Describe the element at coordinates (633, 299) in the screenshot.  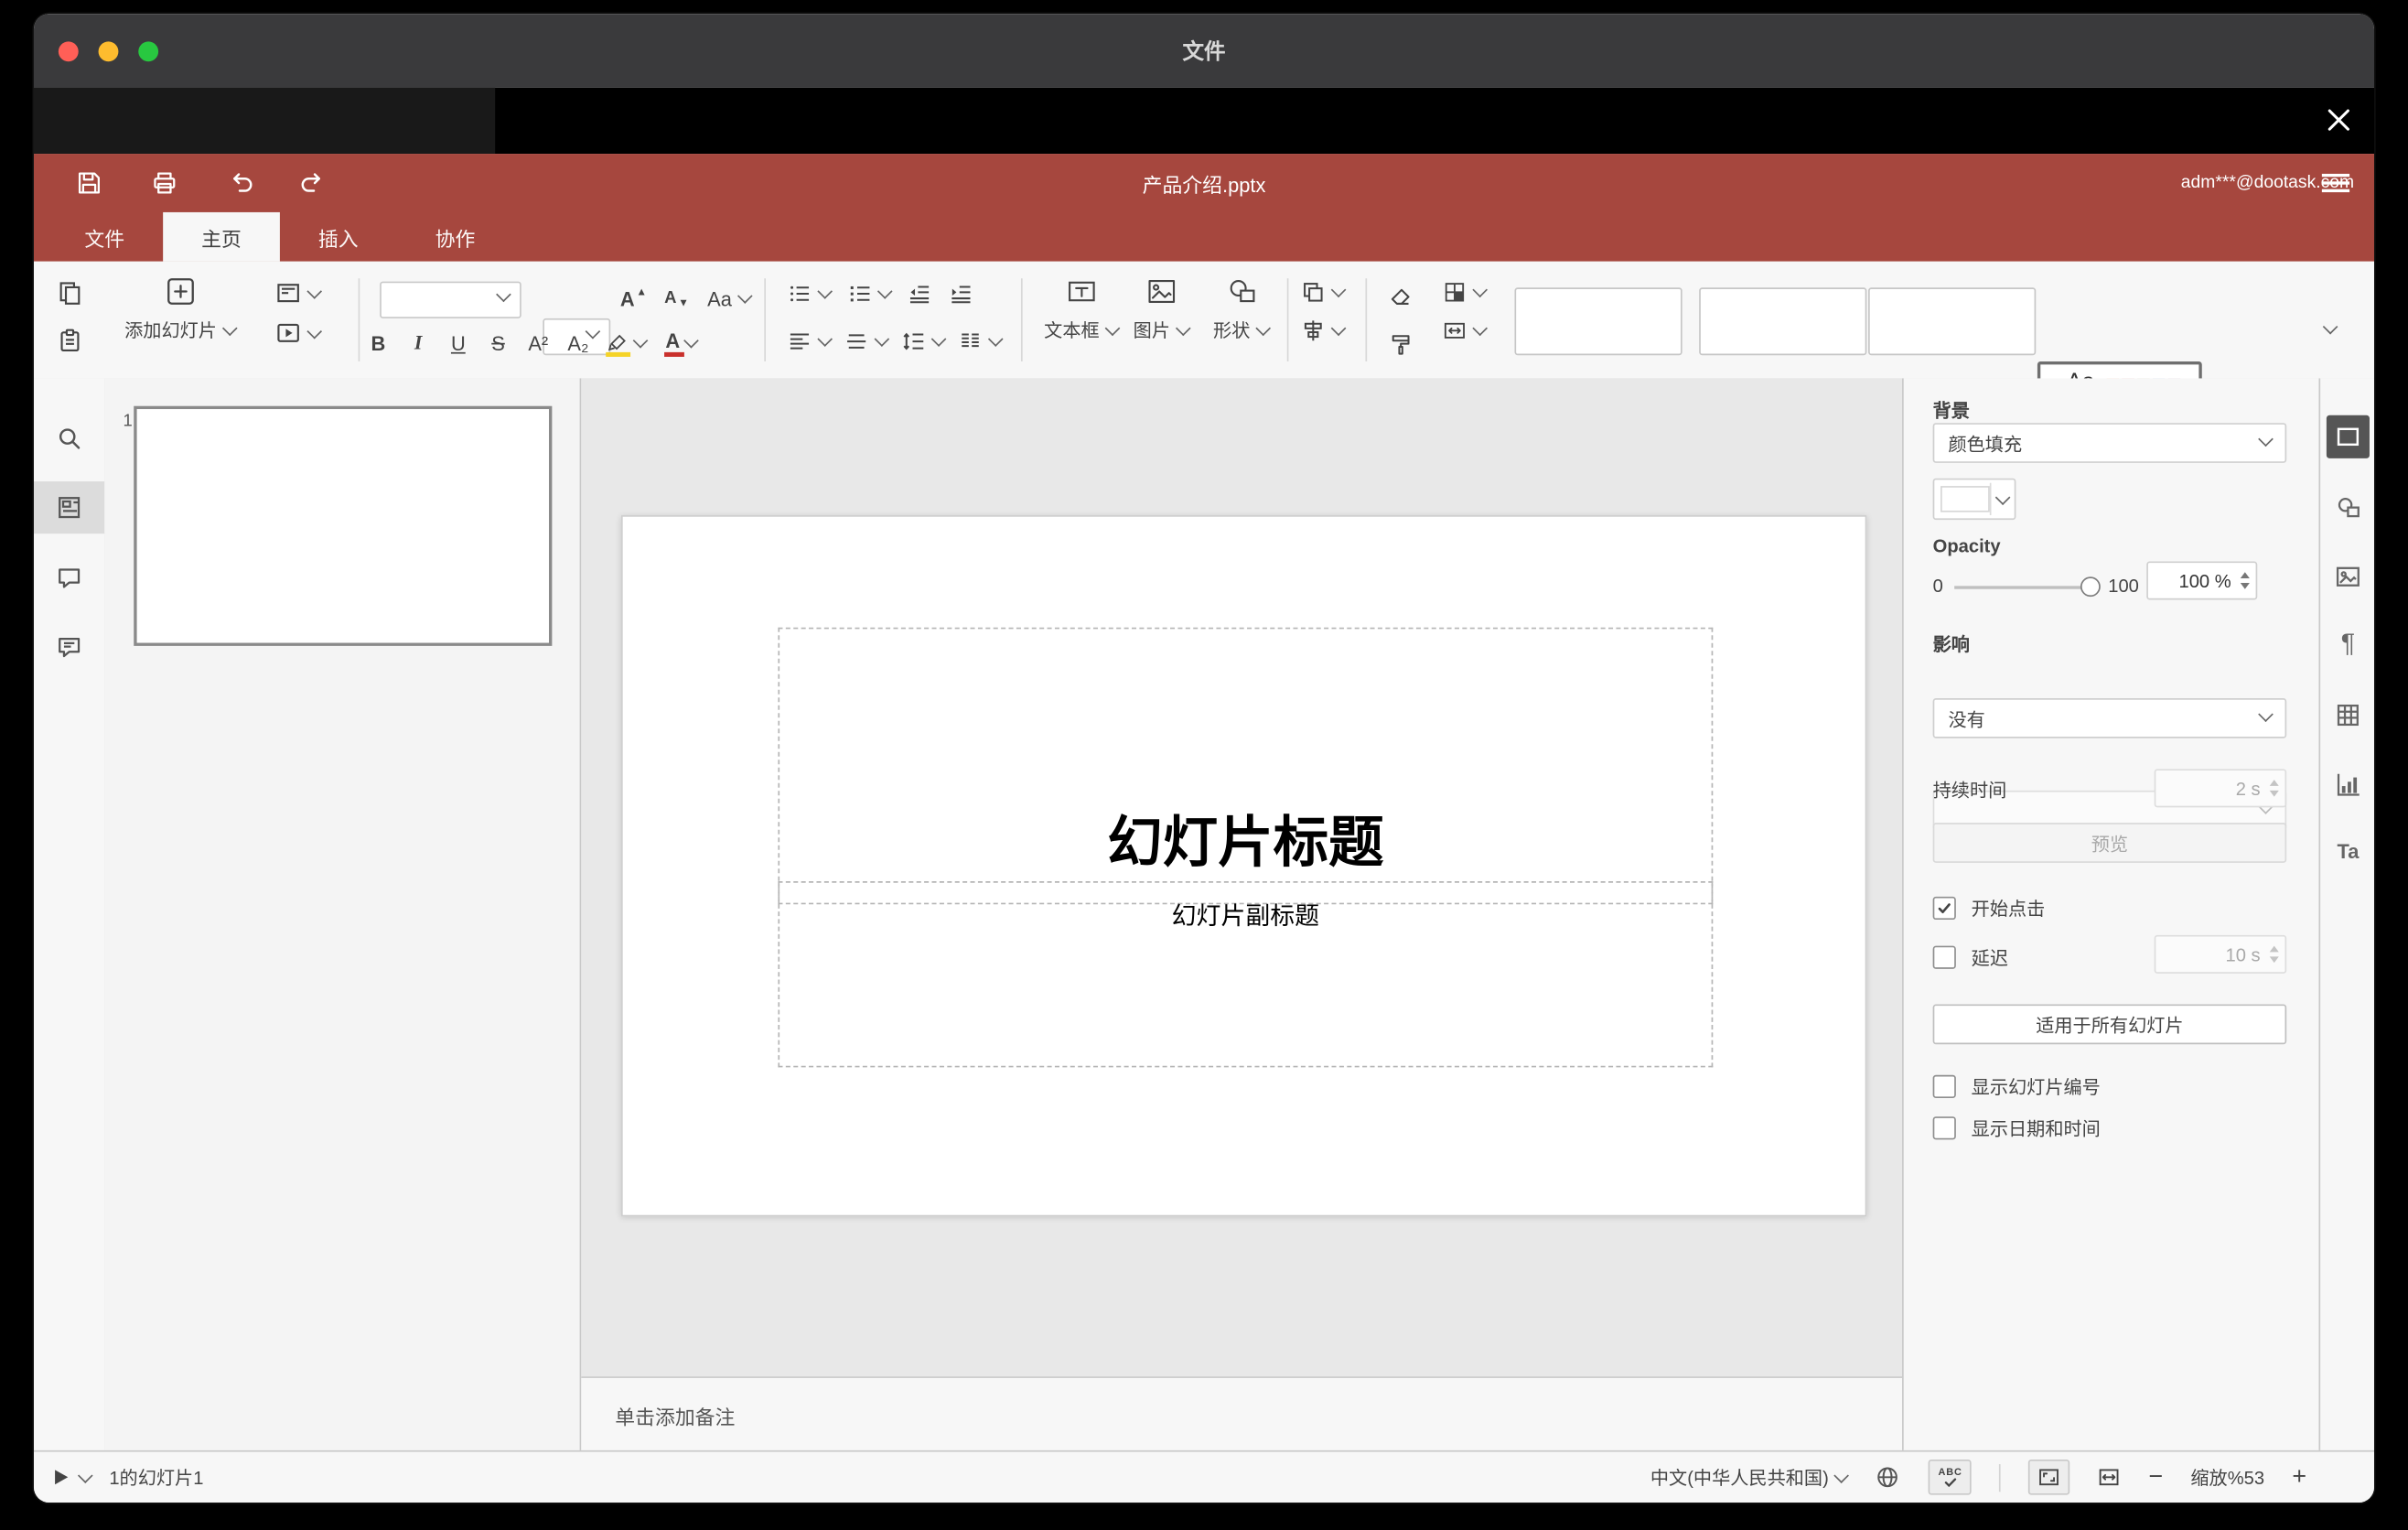
I see `increase-font-size-button: A ▲` at that location.